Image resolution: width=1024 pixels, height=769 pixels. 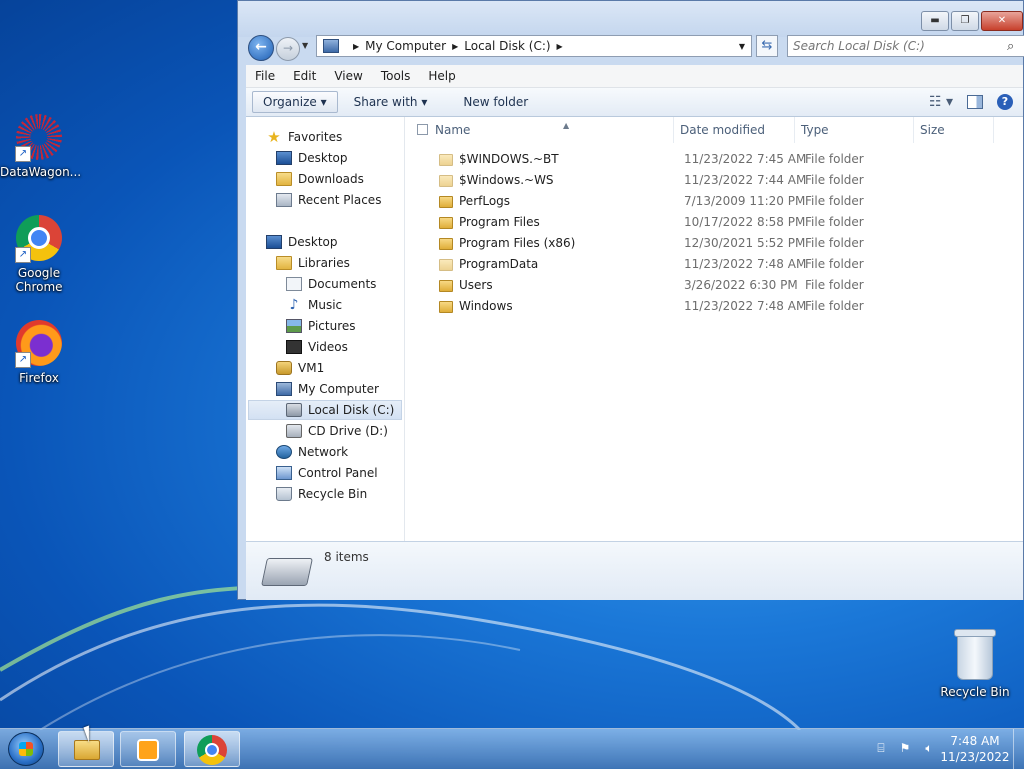 What do you see at coordinates (23, 255) in the screenshot?
I see `shortcut-arrow-icon: ↗` at bounding box center [23, 255].